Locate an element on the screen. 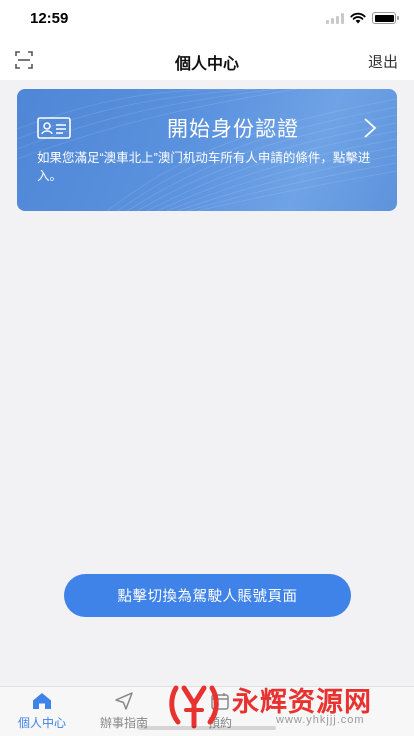 This screenshot has width=414, height=736. wifi-icon is located at coordinates (358, 18).